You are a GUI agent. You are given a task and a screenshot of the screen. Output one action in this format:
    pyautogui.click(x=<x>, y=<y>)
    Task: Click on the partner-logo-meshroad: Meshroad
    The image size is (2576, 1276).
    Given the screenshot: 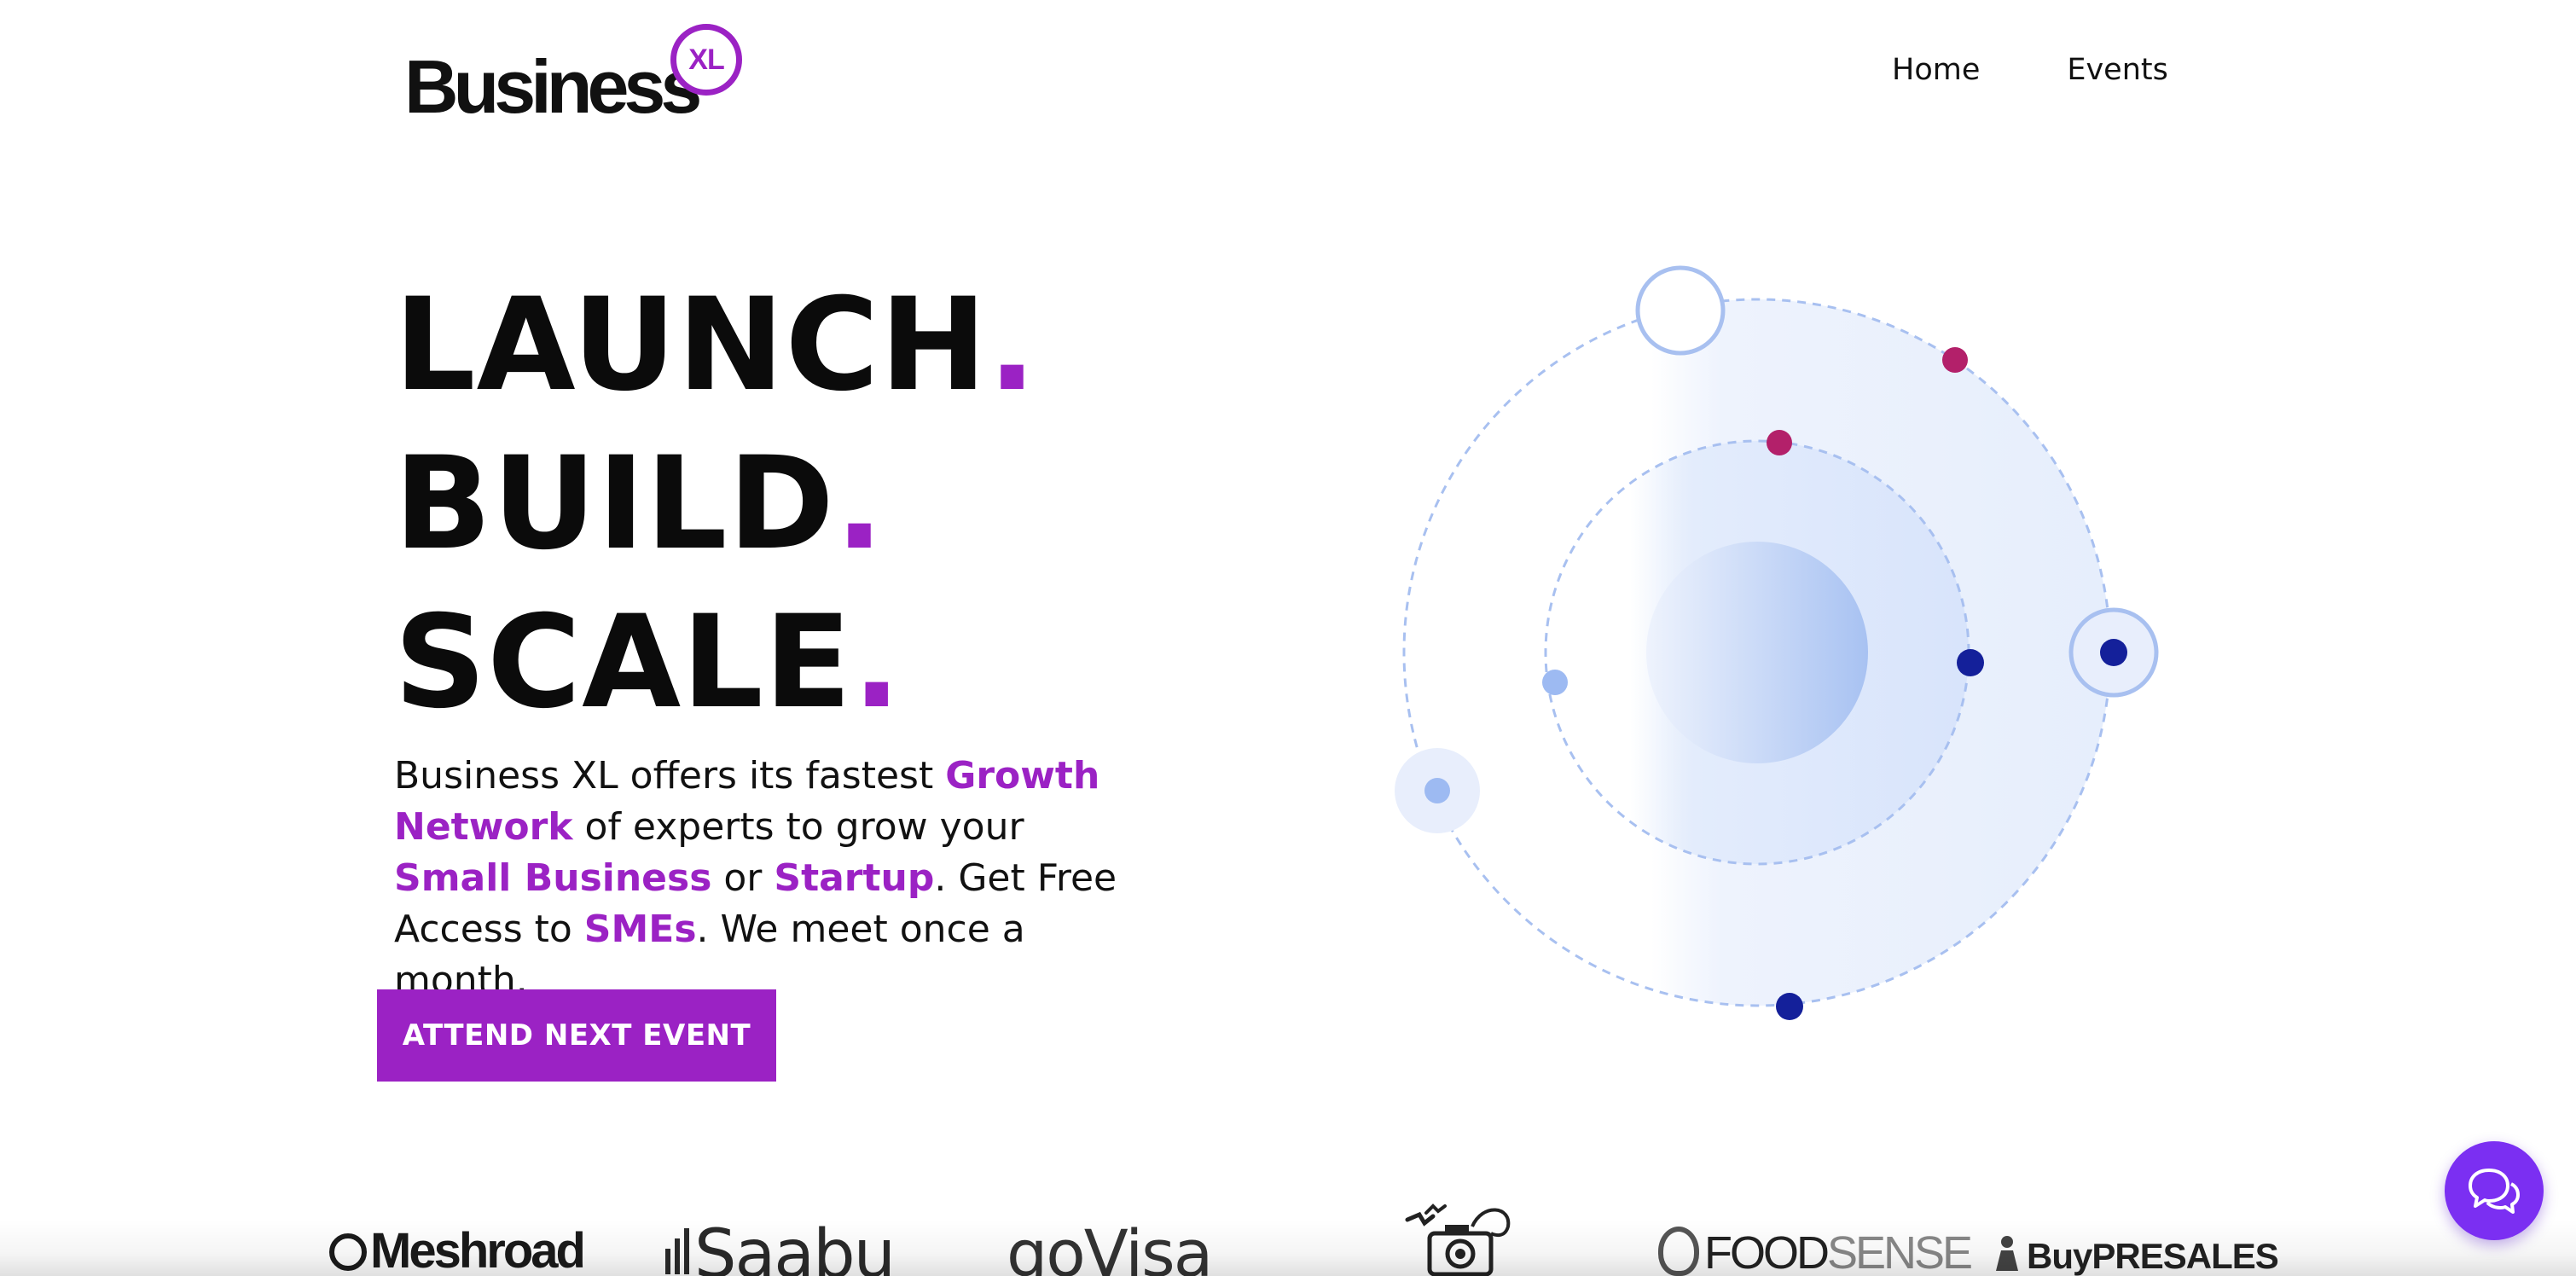 What is the action you would take?
    pyautogui.click(x=457, y=1251)
    